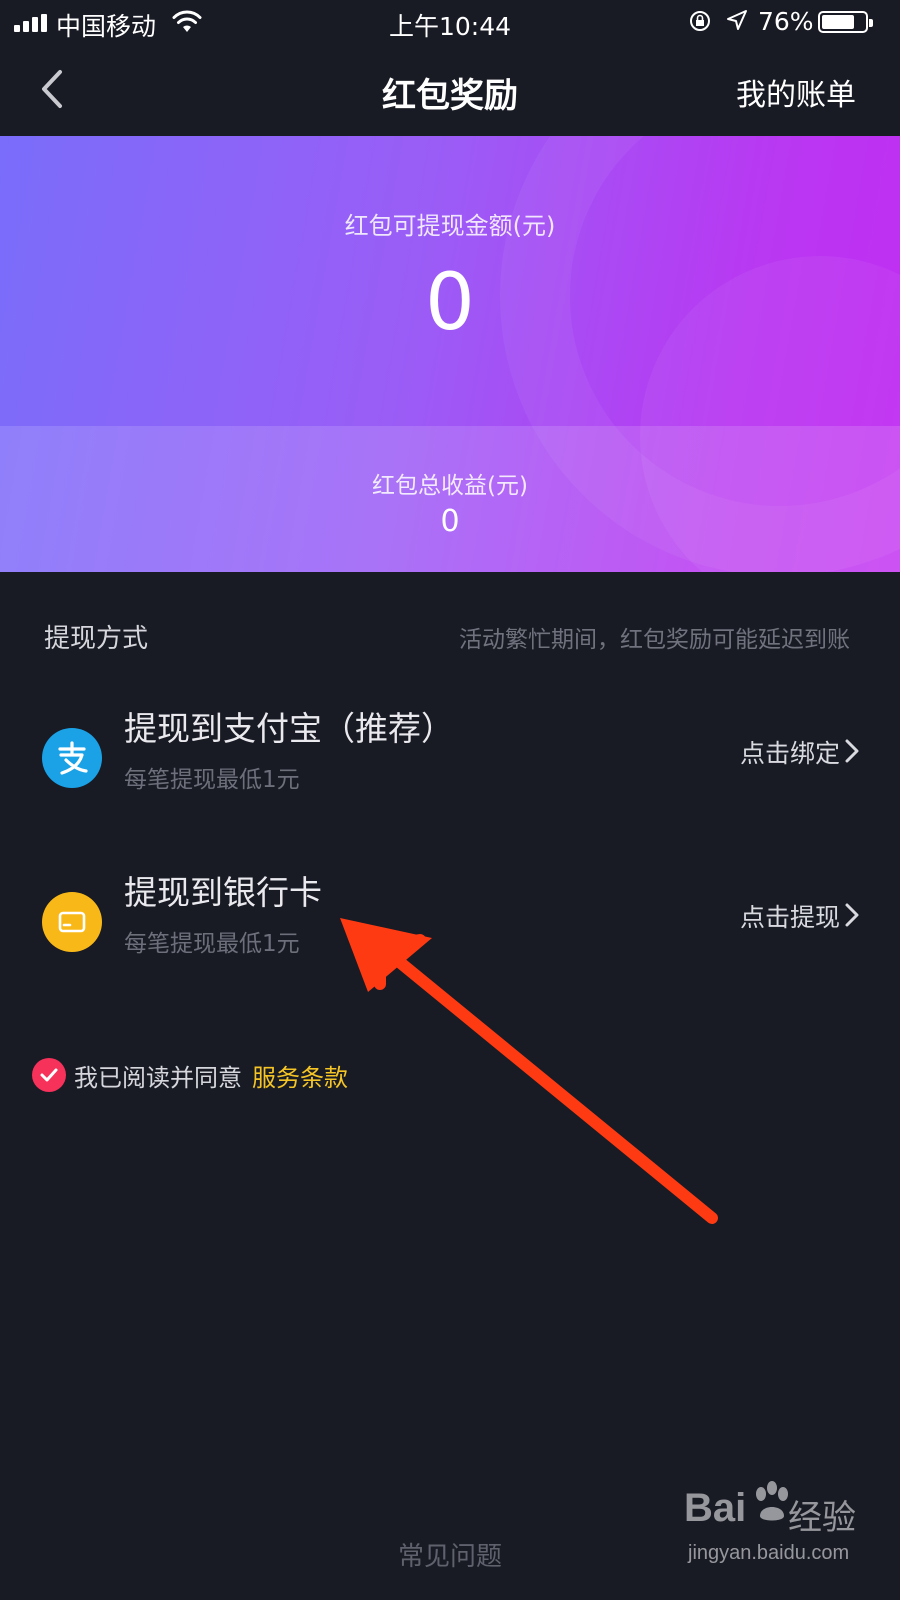 This screenshot has width=900, height=1600. I want to click on annotation-arrow-icon, so click(529, 1071).